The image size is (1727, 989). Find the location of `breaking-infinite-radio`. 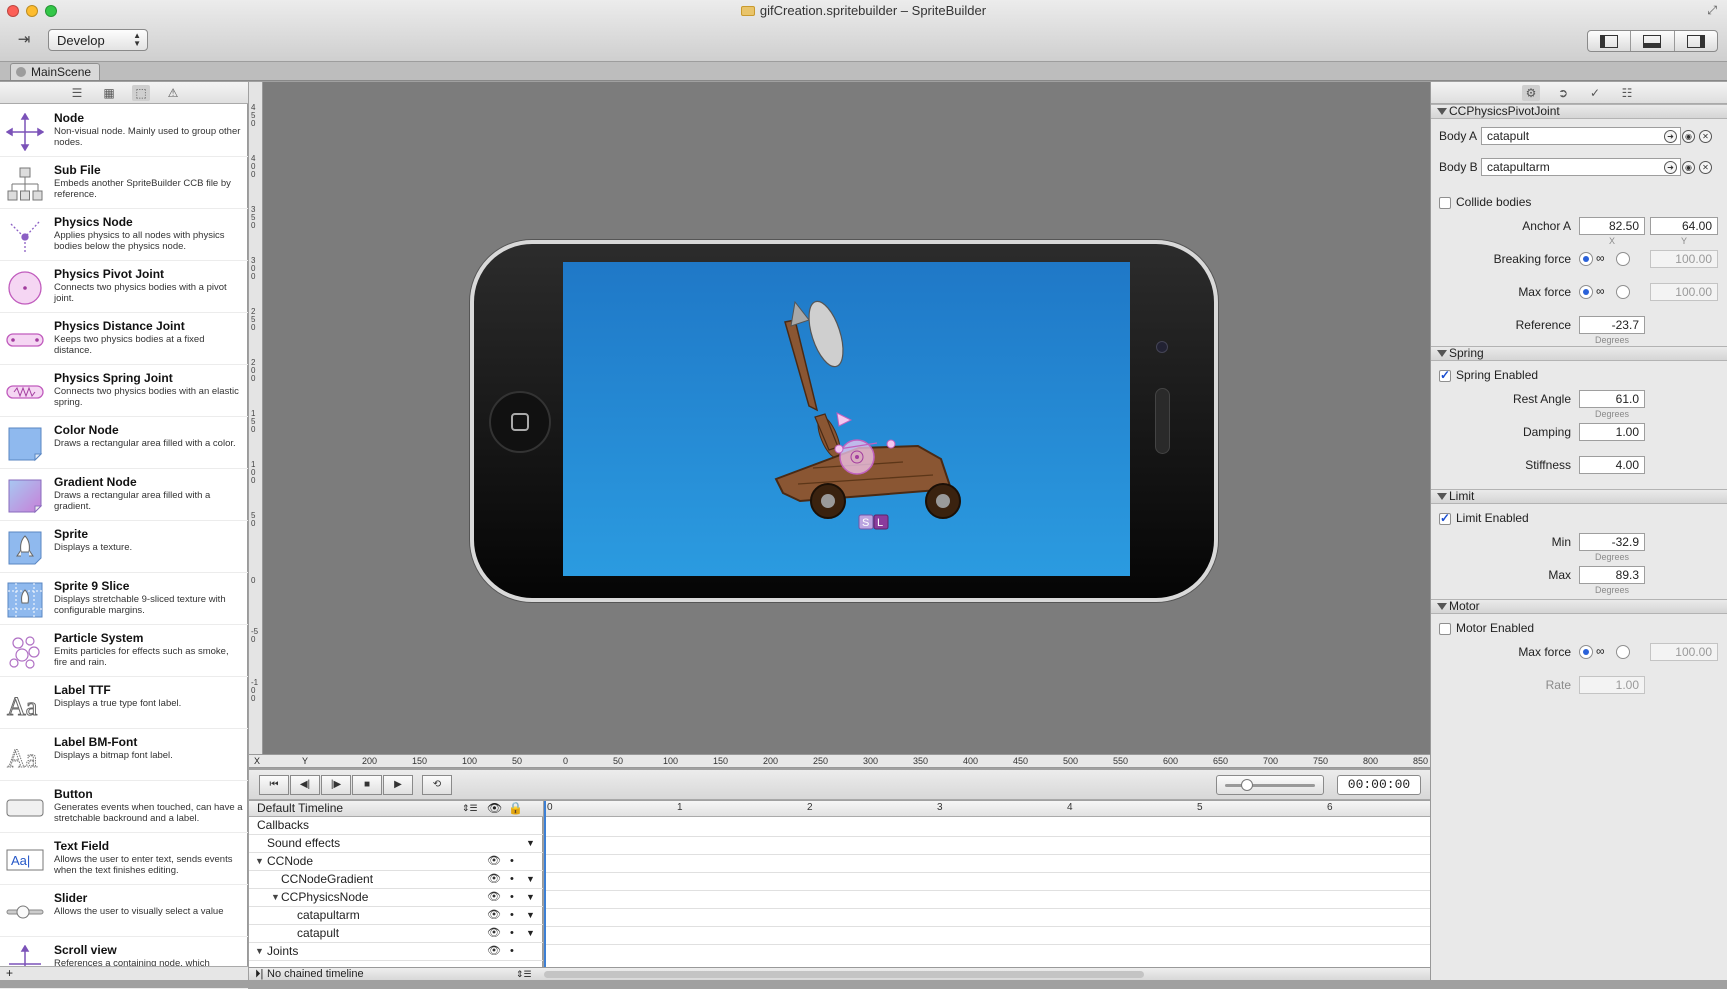

breaking-infinite-radio is located at coordinates (1586, 259).